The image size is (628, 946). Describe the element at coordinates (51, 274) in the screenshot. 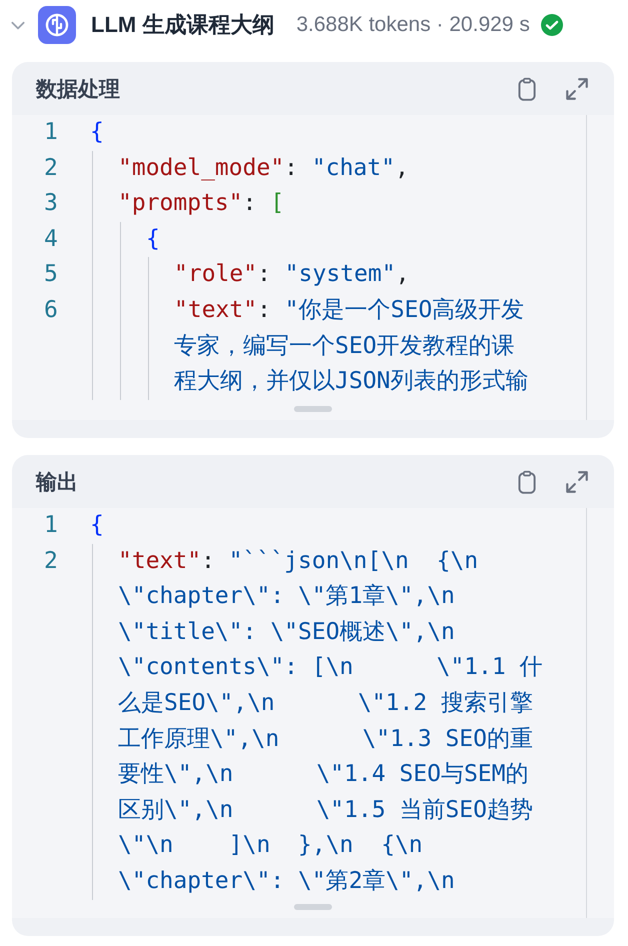

I see `line-number: 5` at that location.